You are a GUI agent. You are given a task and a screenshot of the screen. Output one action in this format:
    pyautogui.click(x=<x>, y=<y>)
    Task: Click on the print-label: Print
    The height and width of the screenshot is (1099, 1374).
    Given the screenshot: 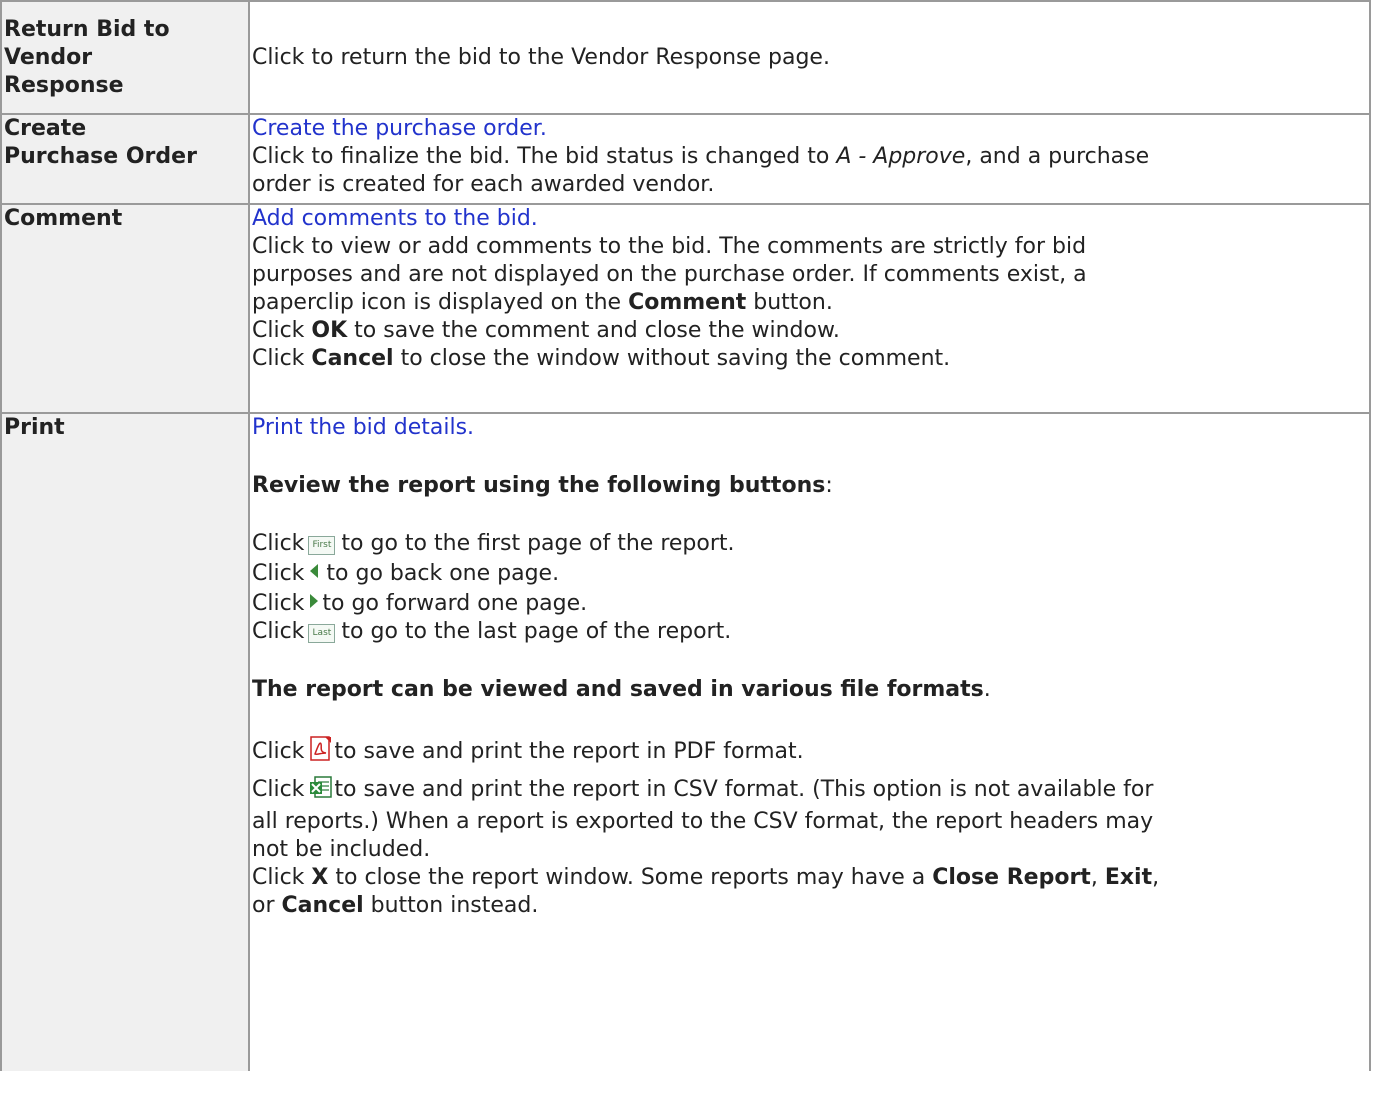 What is the action you would take?
    pyautogui.click(x=34, y=427)
    